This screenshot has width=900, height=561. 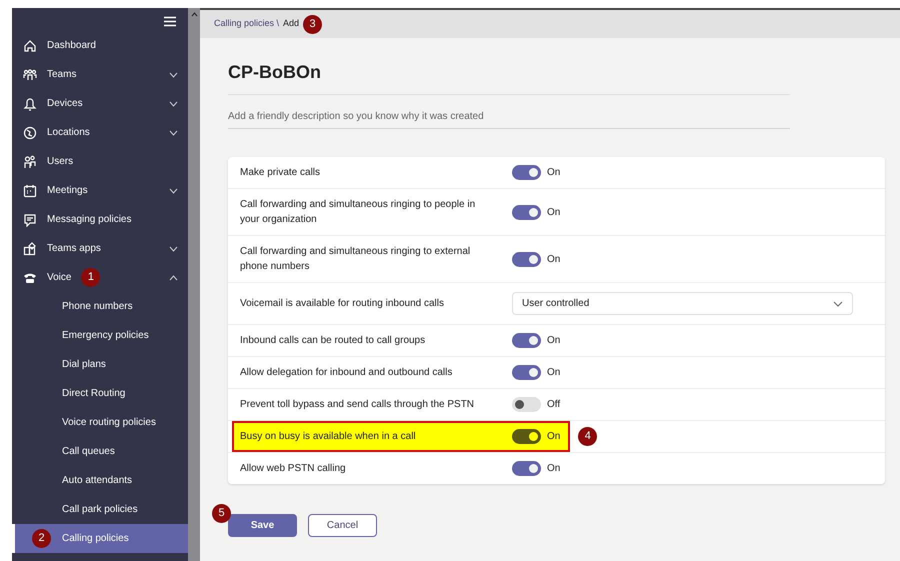 I want to click on nav-item: Meetings, so click(x=100, y=190).